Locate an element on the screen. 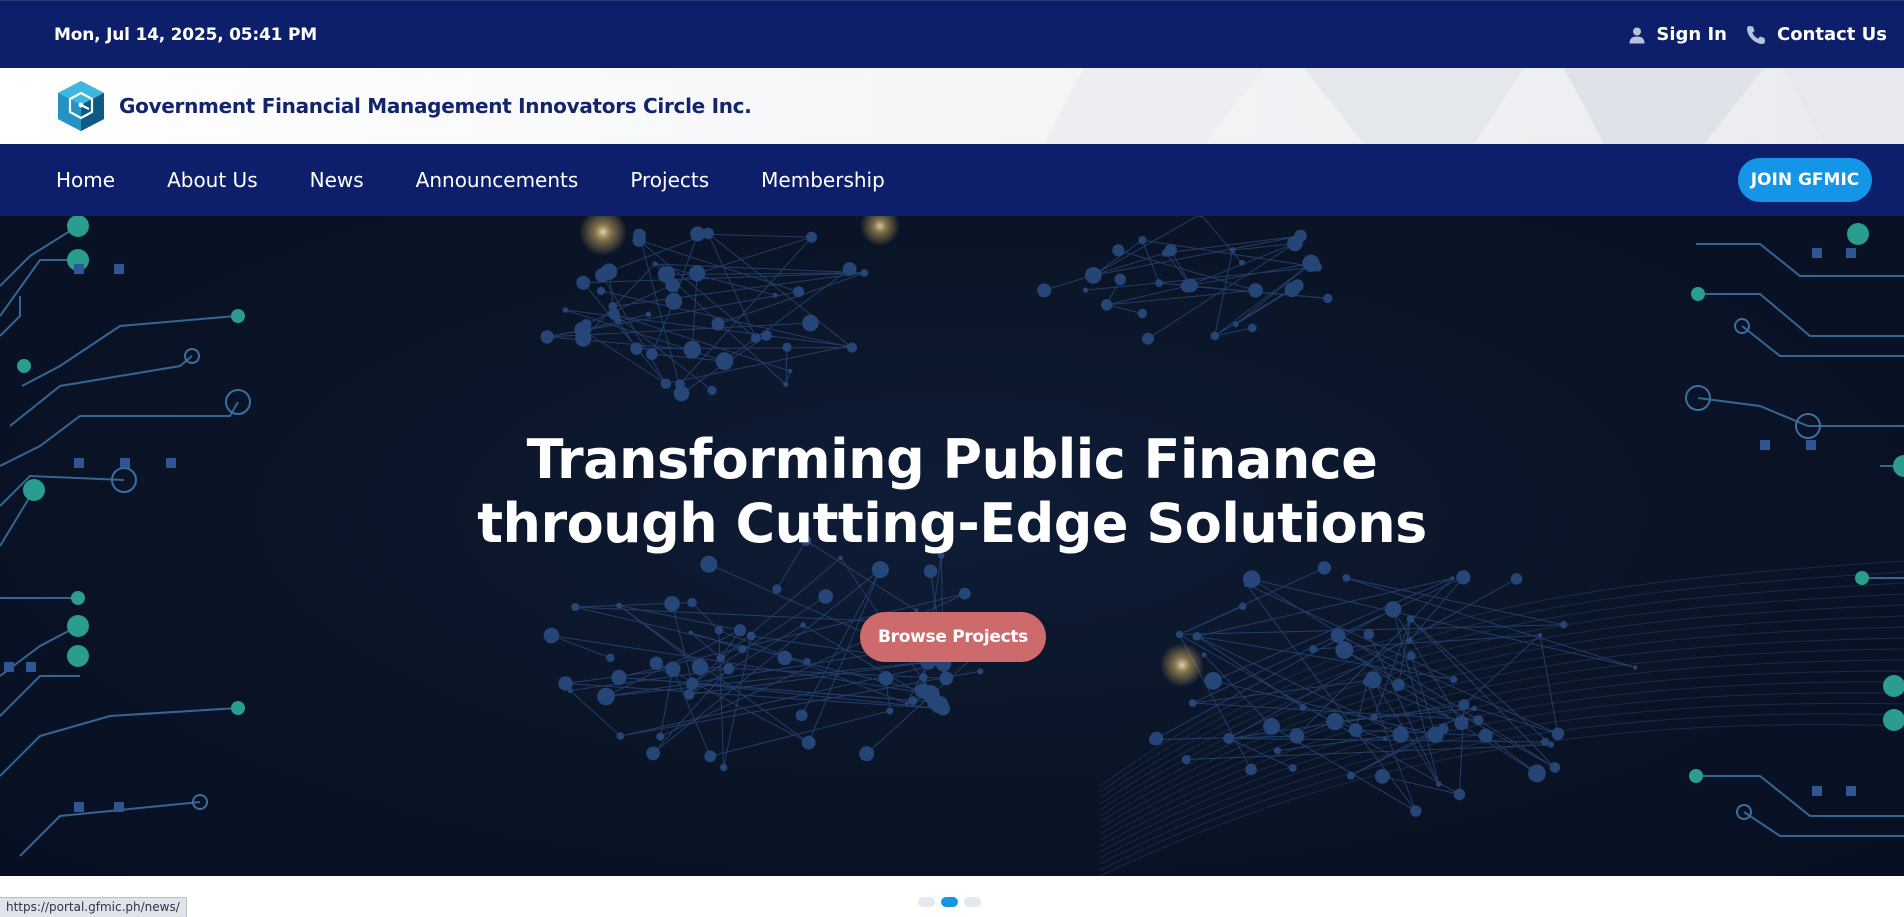 The image size is (1904, 917). sign-in-label: Sign In is located at coordinates (1691, 34).